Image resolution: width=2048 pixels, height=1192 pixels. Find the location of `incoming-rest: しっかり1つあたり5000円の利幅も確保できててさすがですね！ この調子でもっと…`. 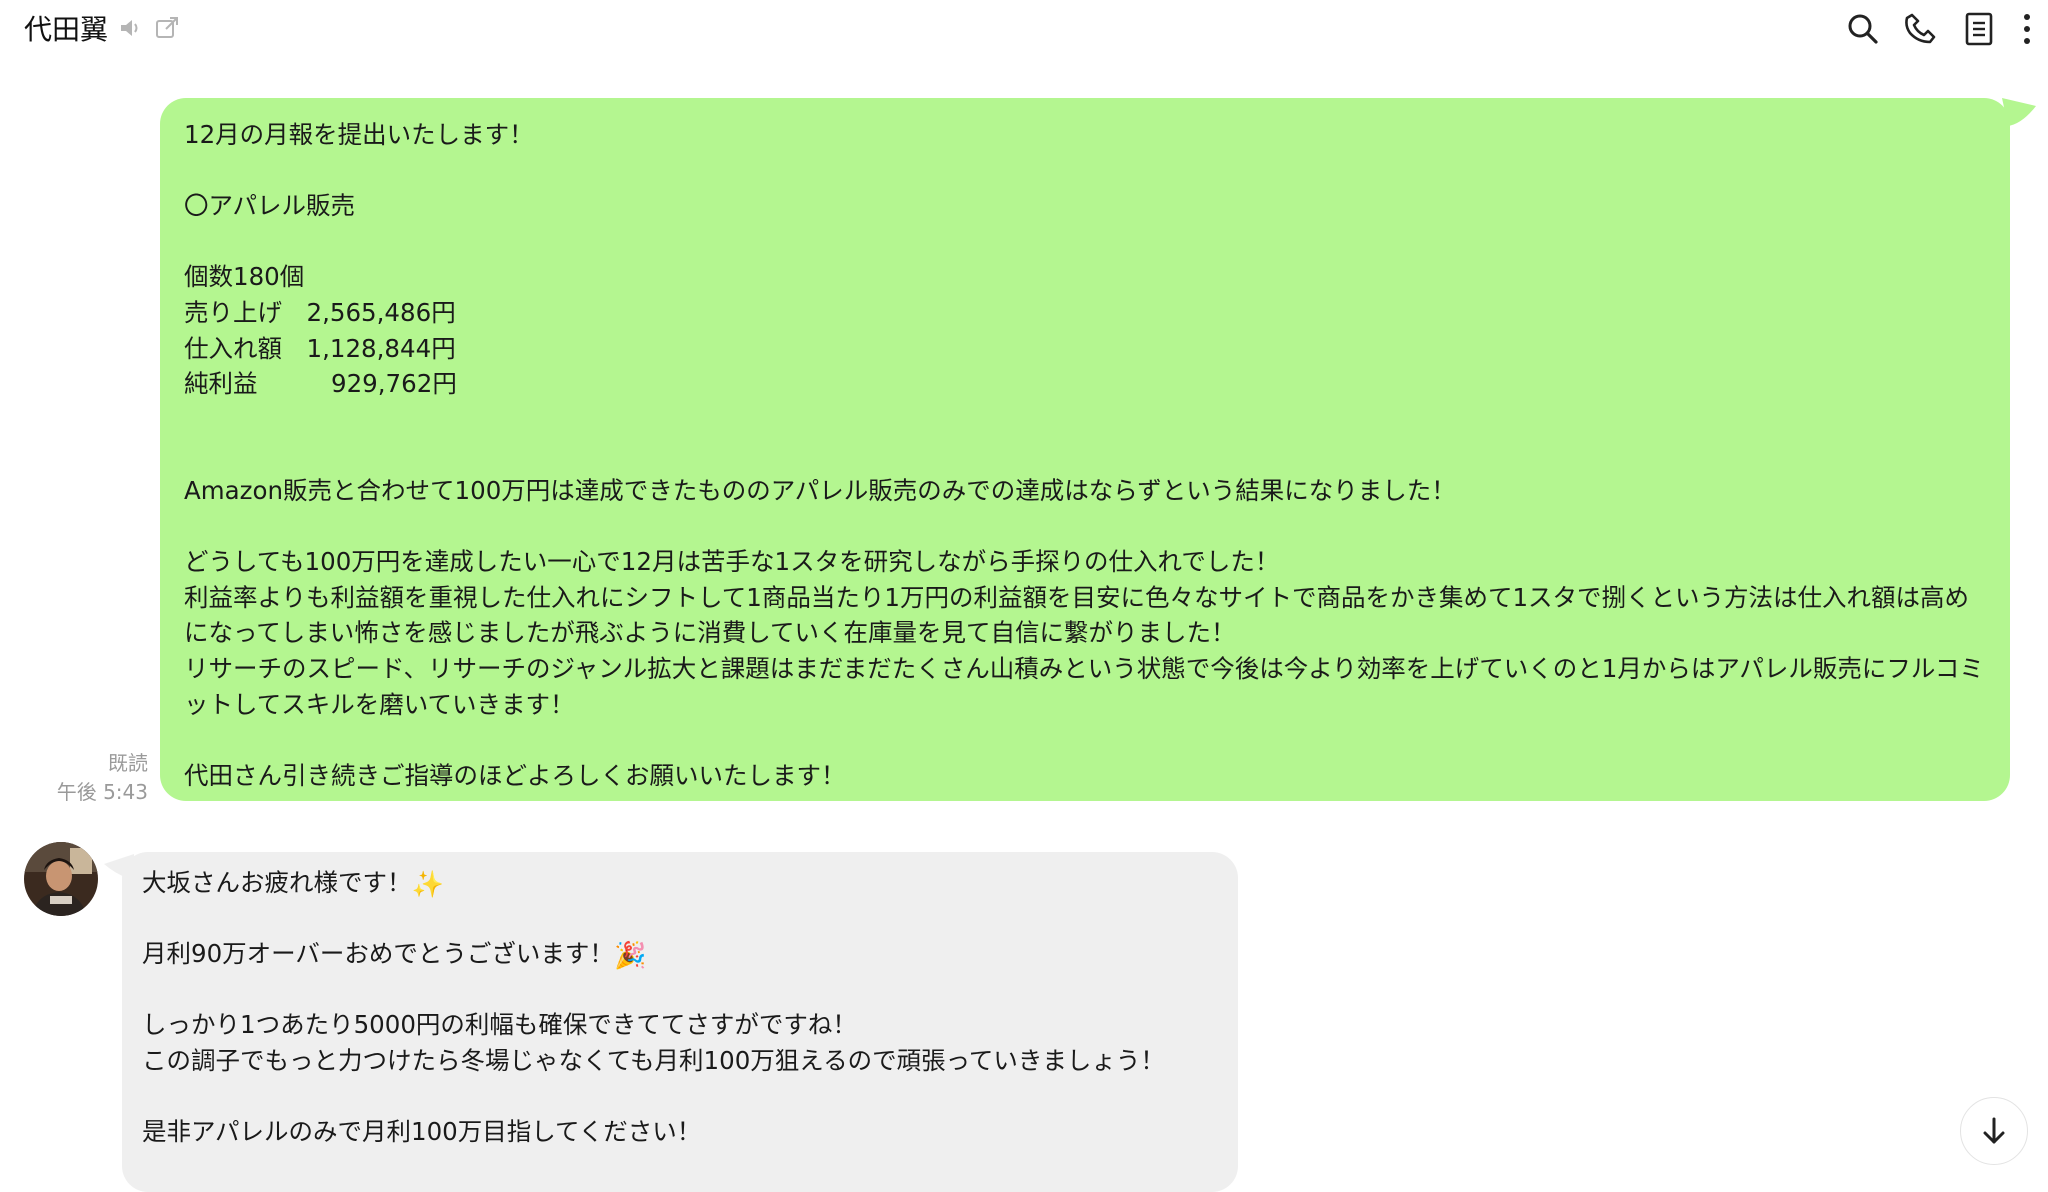

incoming-rest: しっかり1つあたり5000円の利幅も確保できててさすがですね！ この調子でもっと… is located at coordinates (653, 1078).